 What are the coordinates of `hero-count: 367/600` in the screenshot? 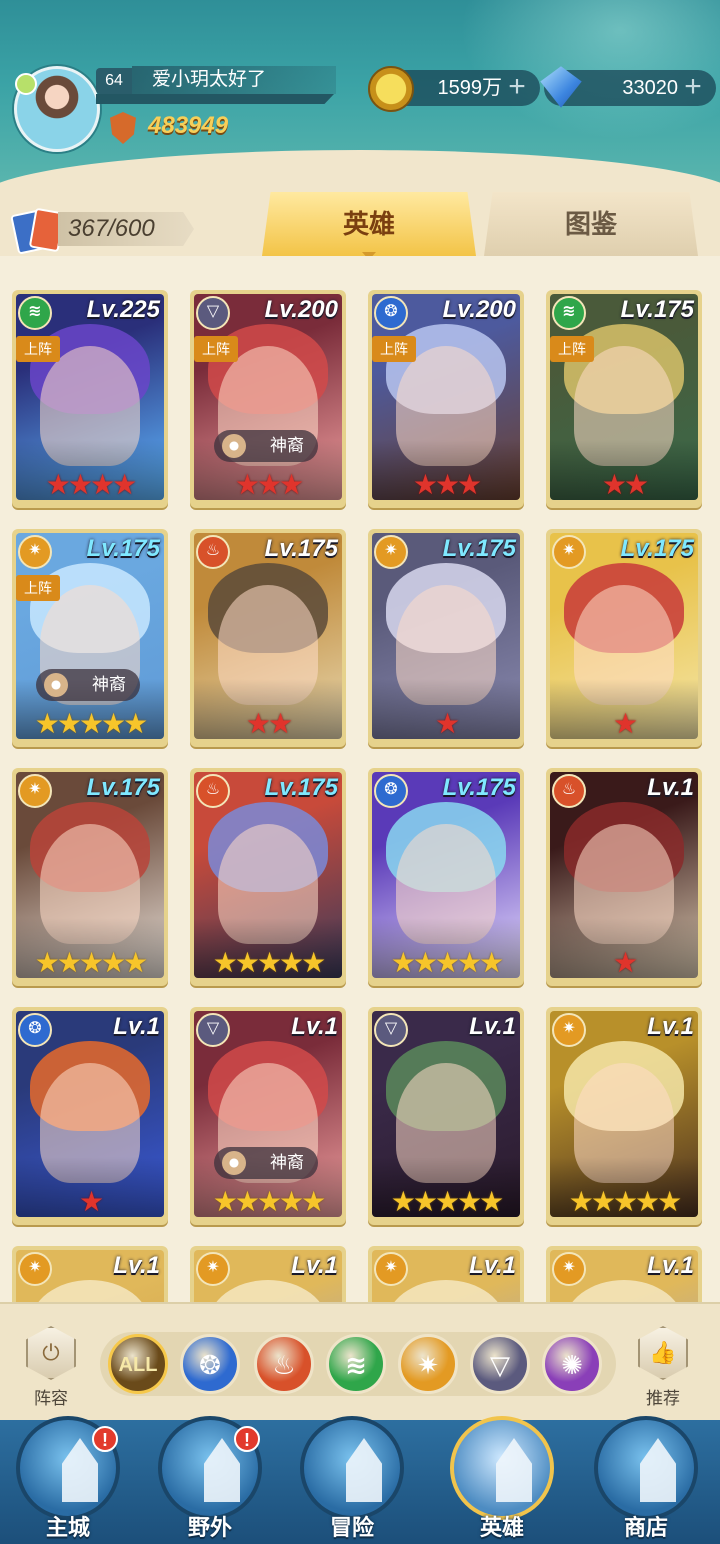 It's located at (126, 229).